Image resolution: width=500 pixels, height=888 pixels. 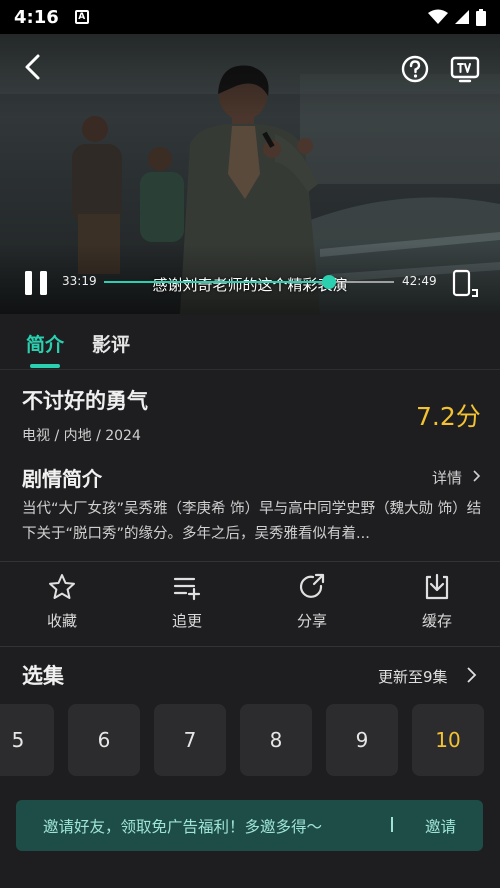 What do you see at coordinates (186, 621) in the screenshot?
I see `follow-updates-label: 追更` at bounding box center [186, 621].